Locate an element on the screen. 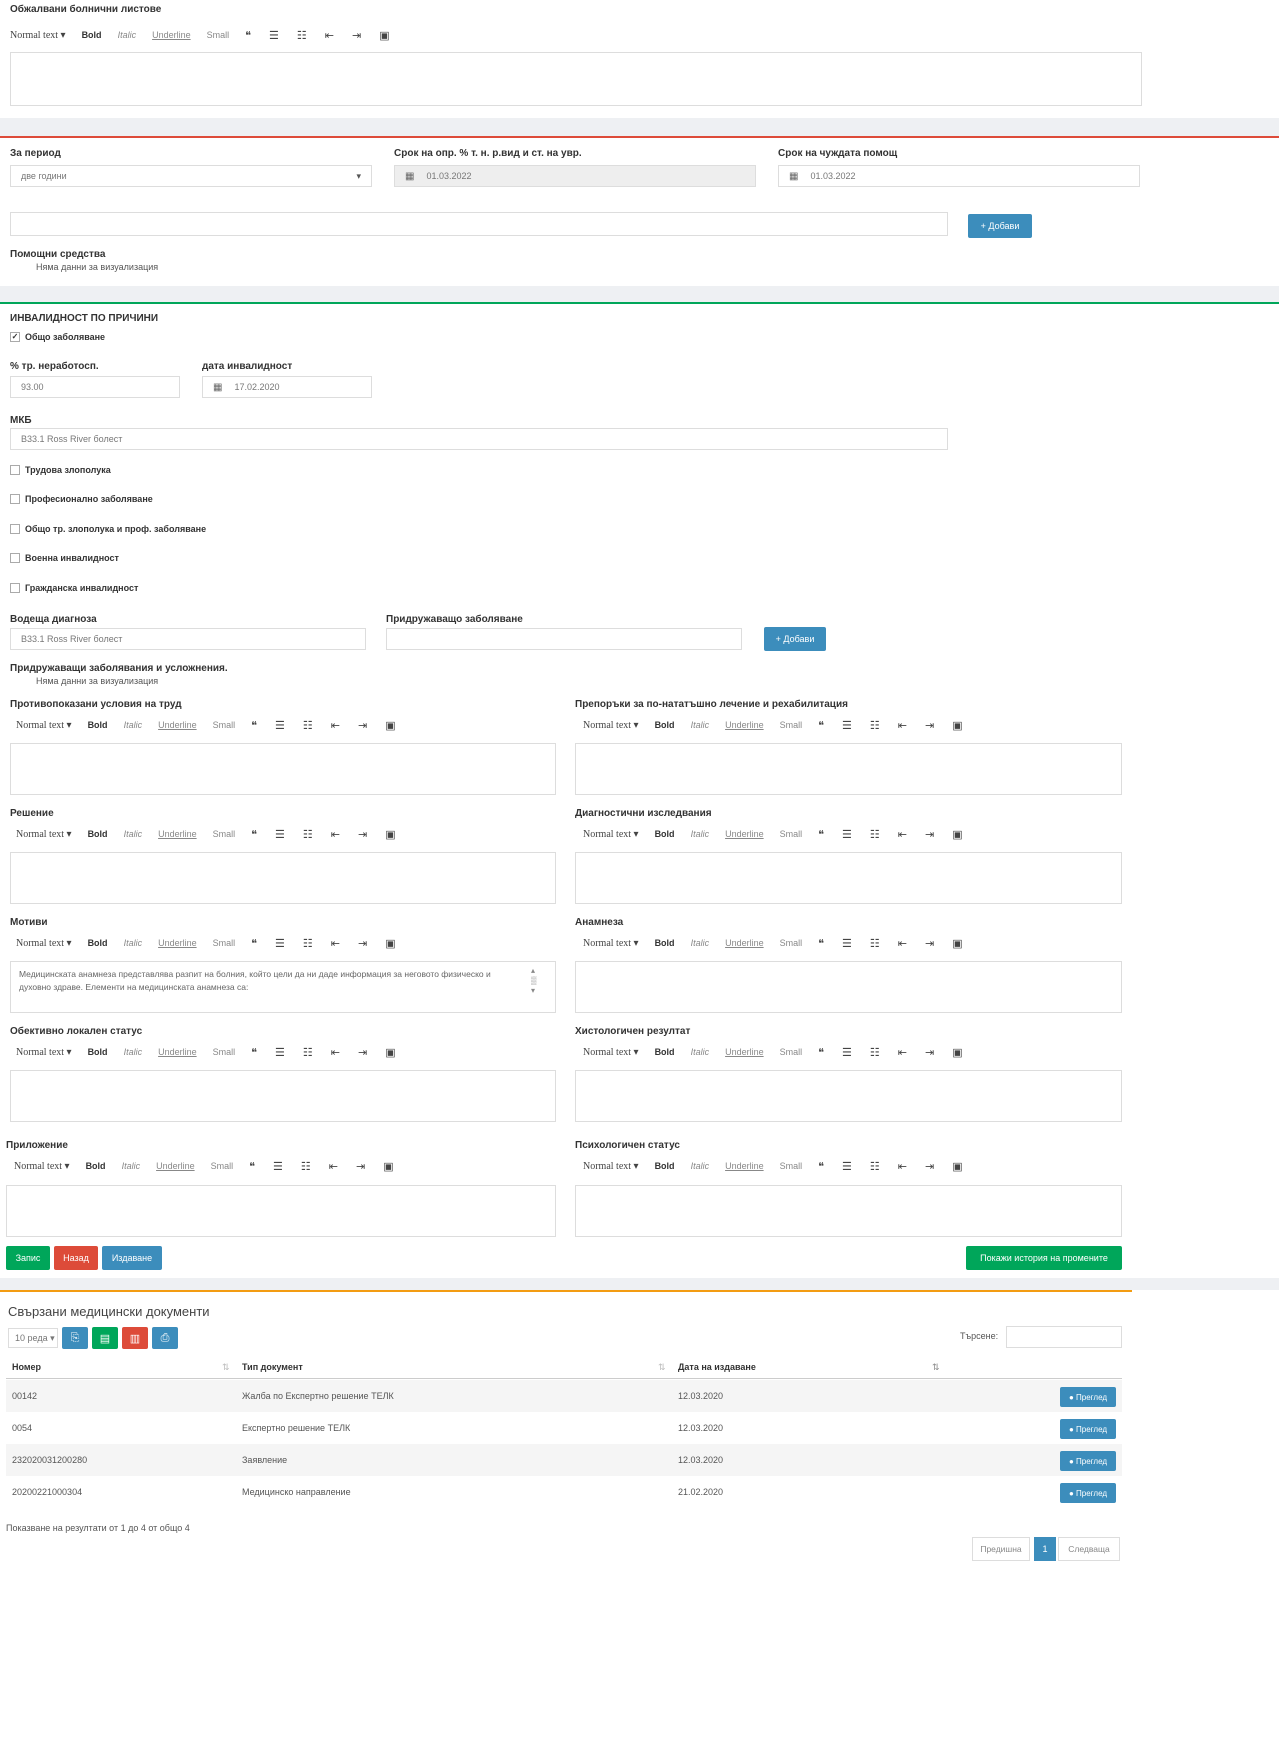  add-aid-button: + Добави is located at coordinates (1000, 226).